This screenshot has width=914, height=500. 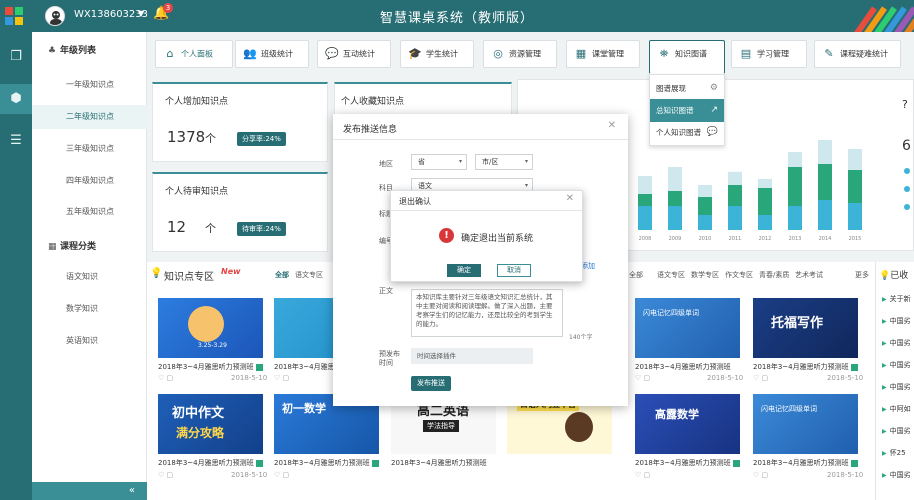 I want to click on bookmark-icon: ⬢, so click(x=16, y=99).